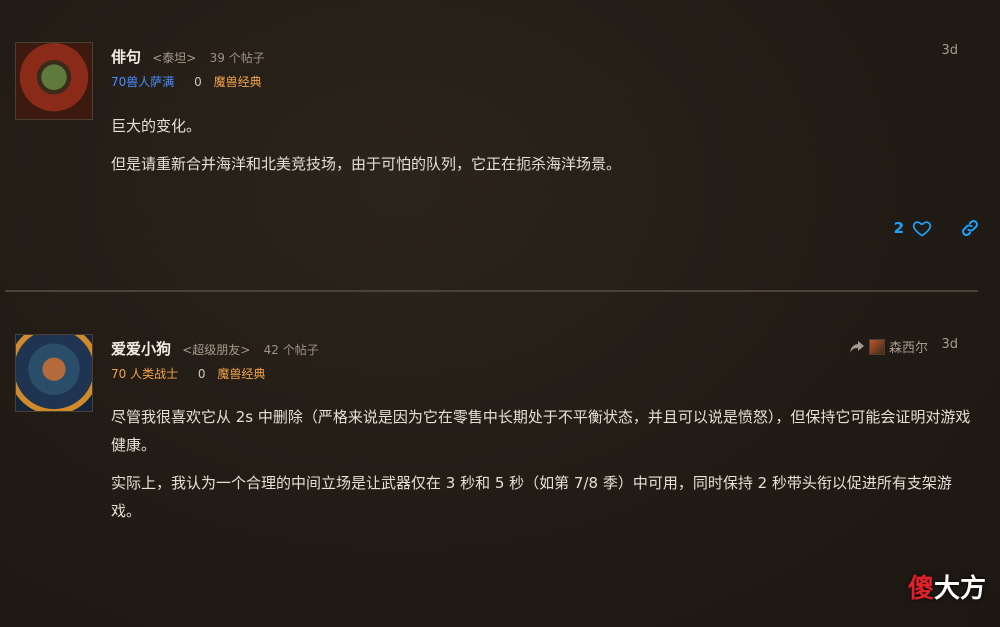  I want to click on author-line: 俳句 <泰坦> 39 个帖子, so click(188, 56).